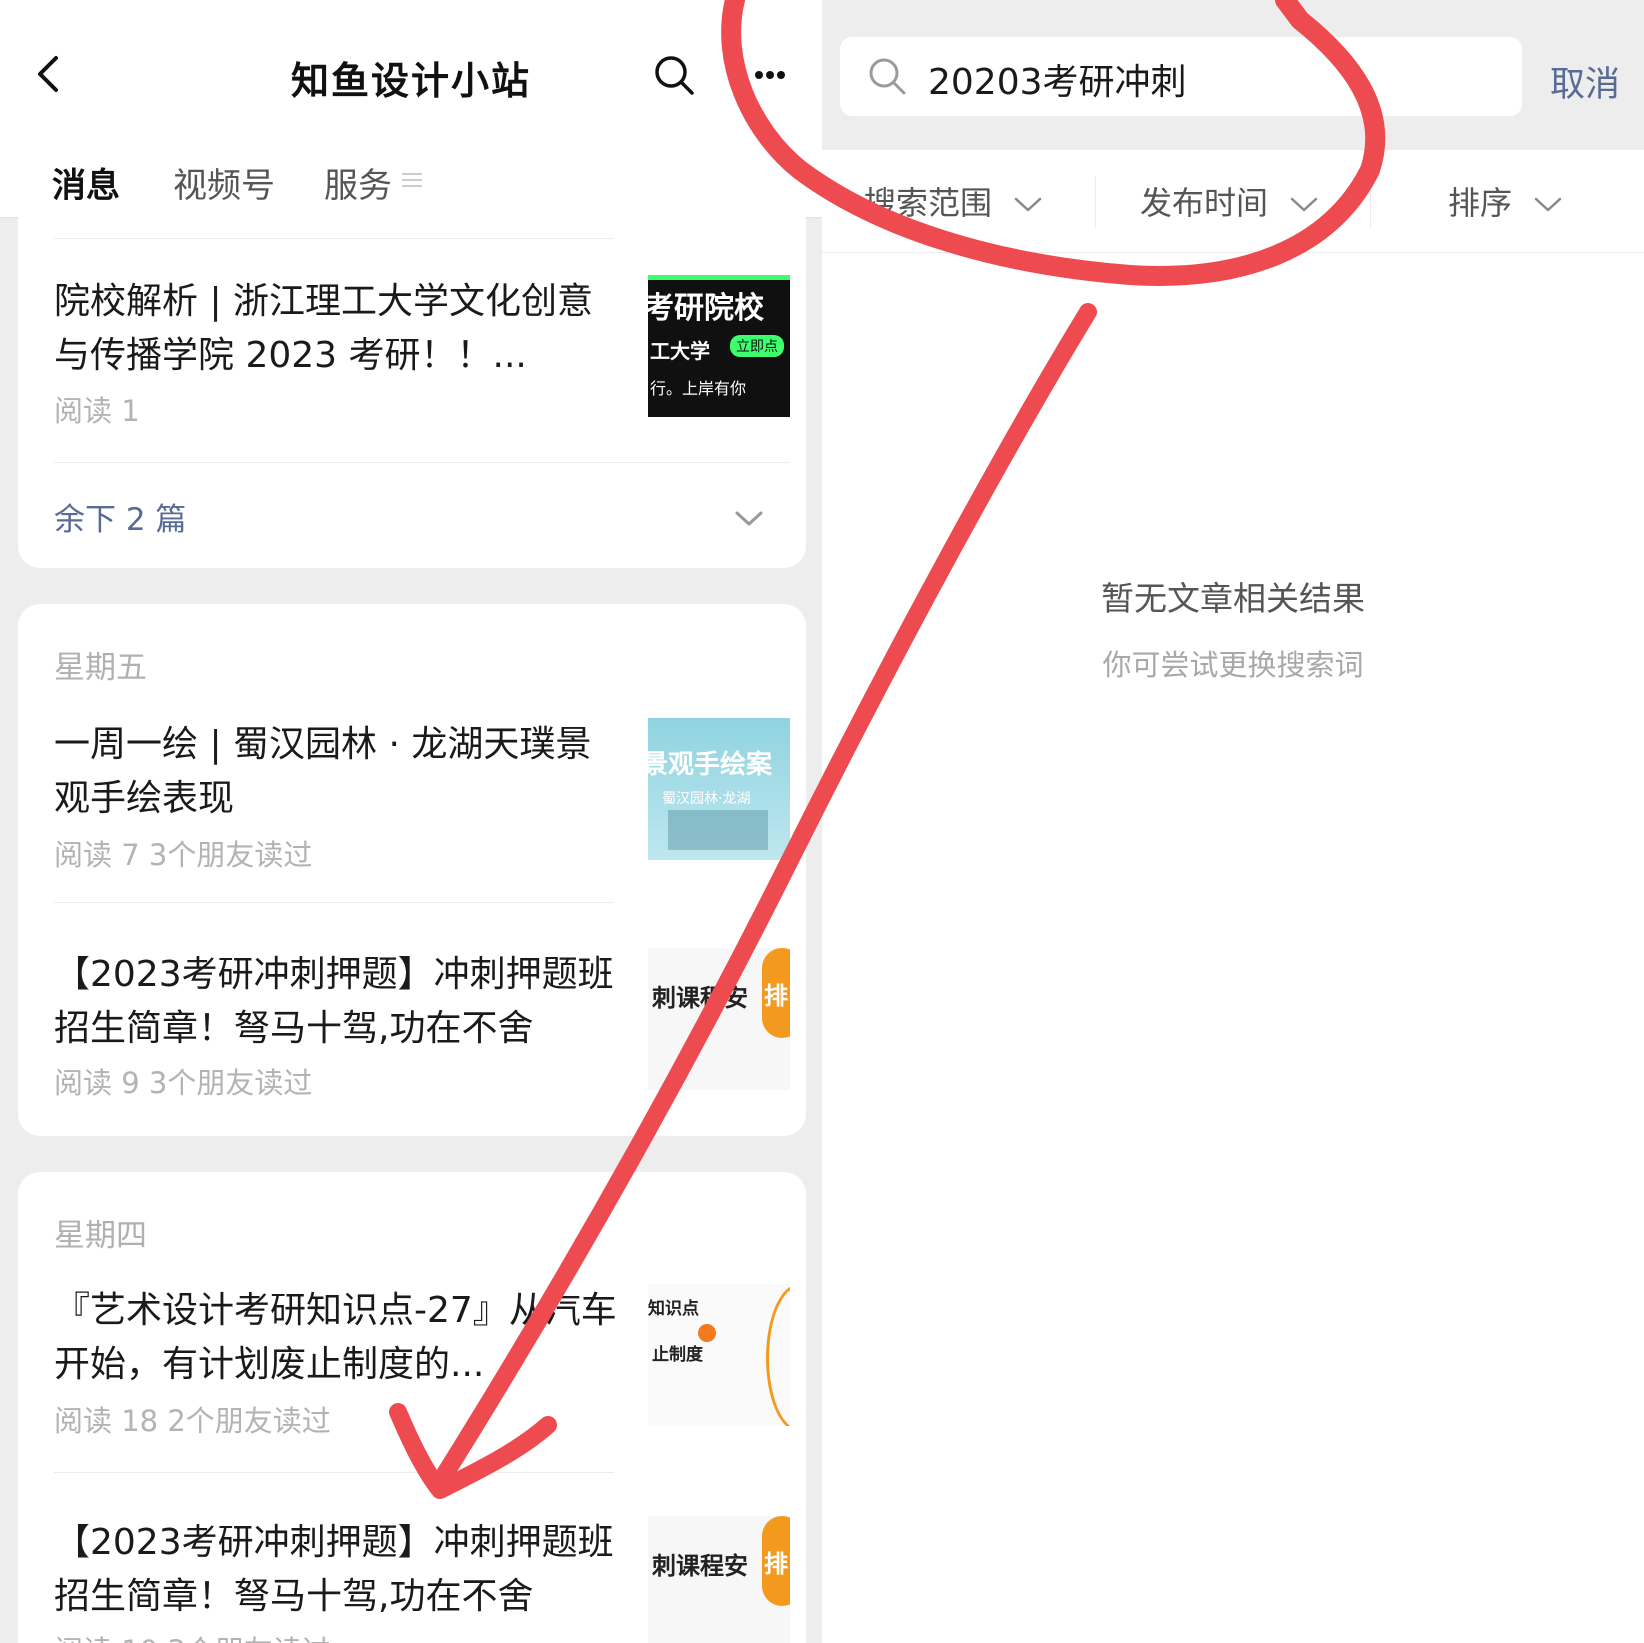  I want to click on article-meta: 阅读 18 2个朋友读过, so click(192, 1421).